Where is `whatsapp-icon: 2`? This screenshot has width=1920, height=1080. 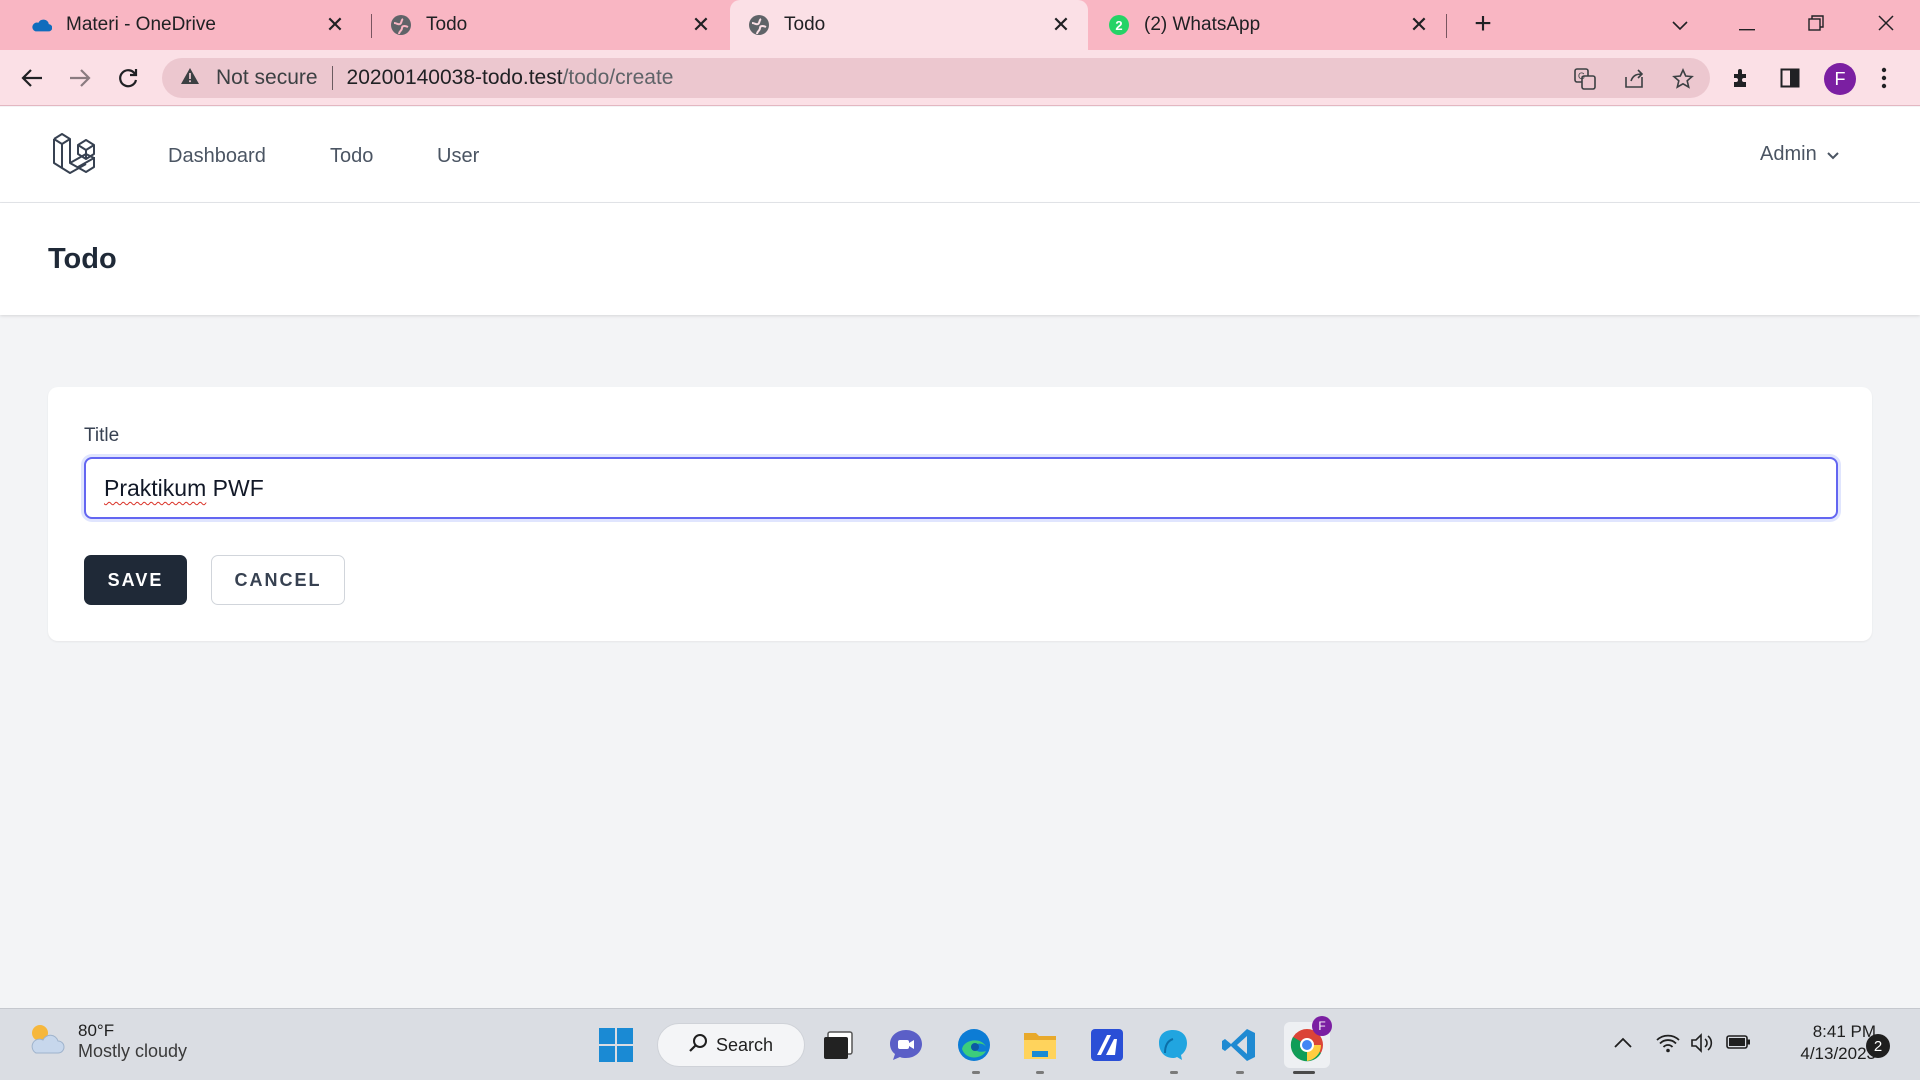 whatsapp-icon: 2 is located at coordinates (1119, 25).